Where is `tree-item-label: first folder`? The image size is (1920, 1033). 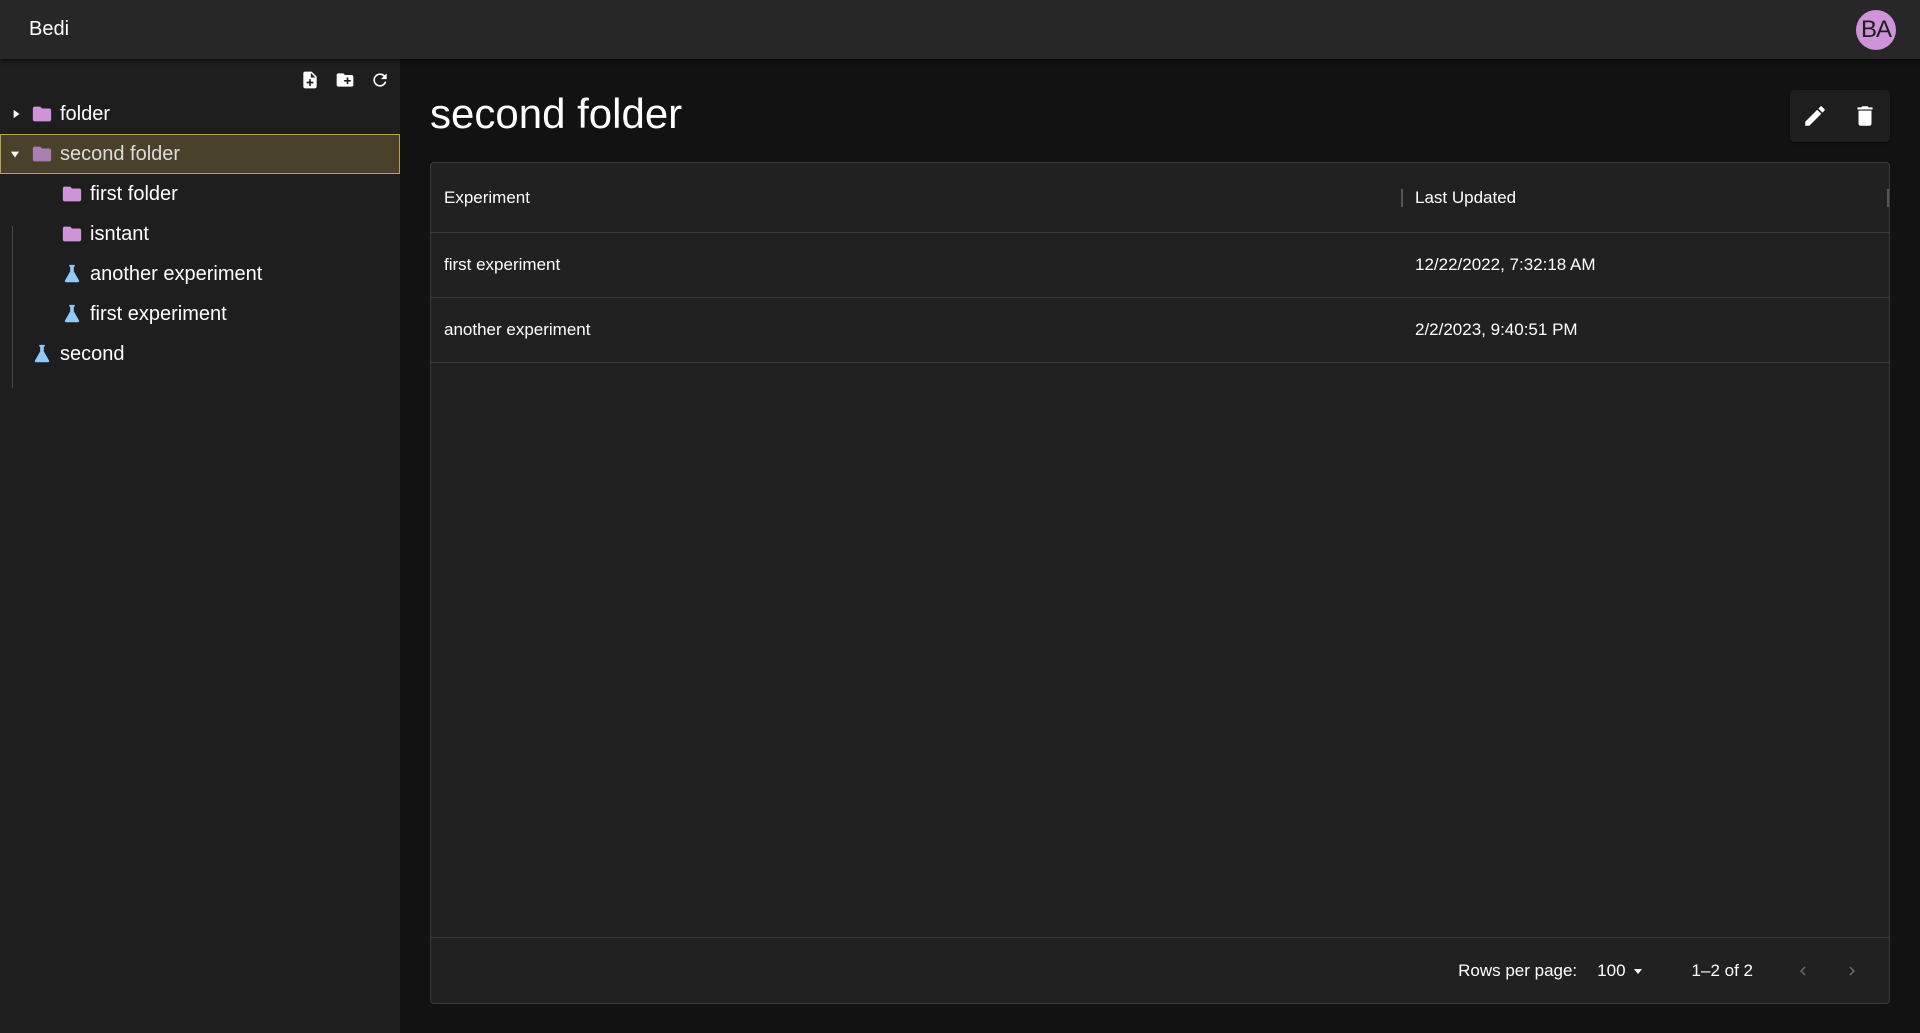 tree-item-label: first folder is located at coordinates (134, 193).